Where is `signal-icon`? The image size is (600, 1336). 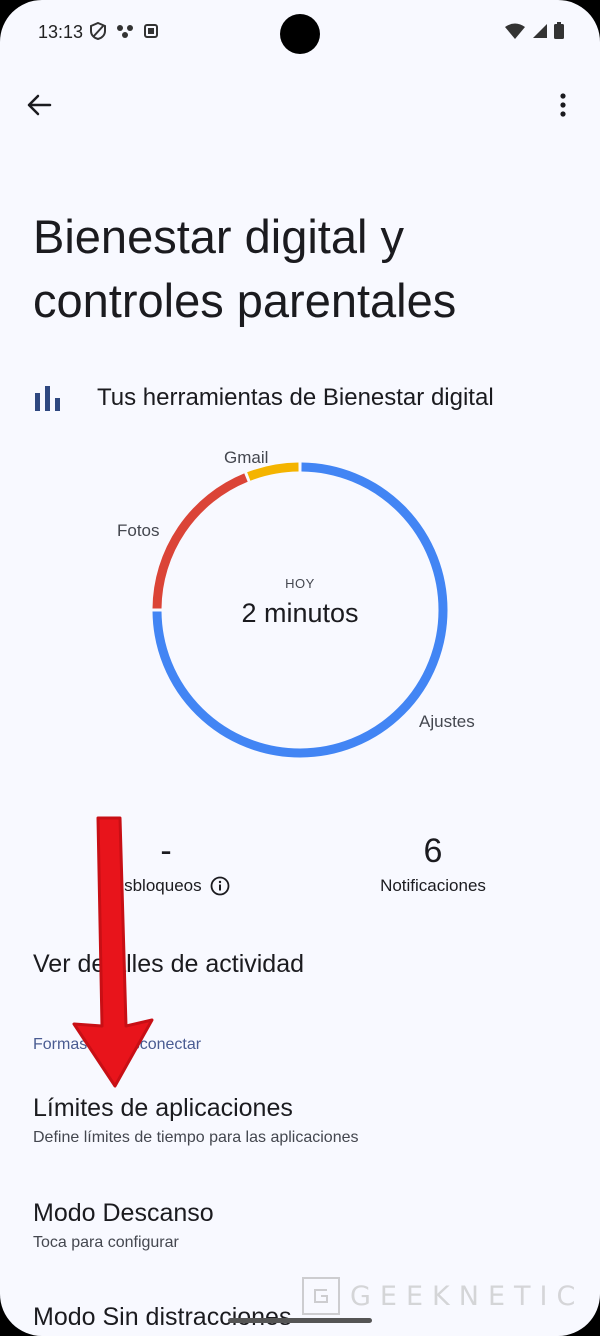
signal-icon is located at coordinates (540, 30).